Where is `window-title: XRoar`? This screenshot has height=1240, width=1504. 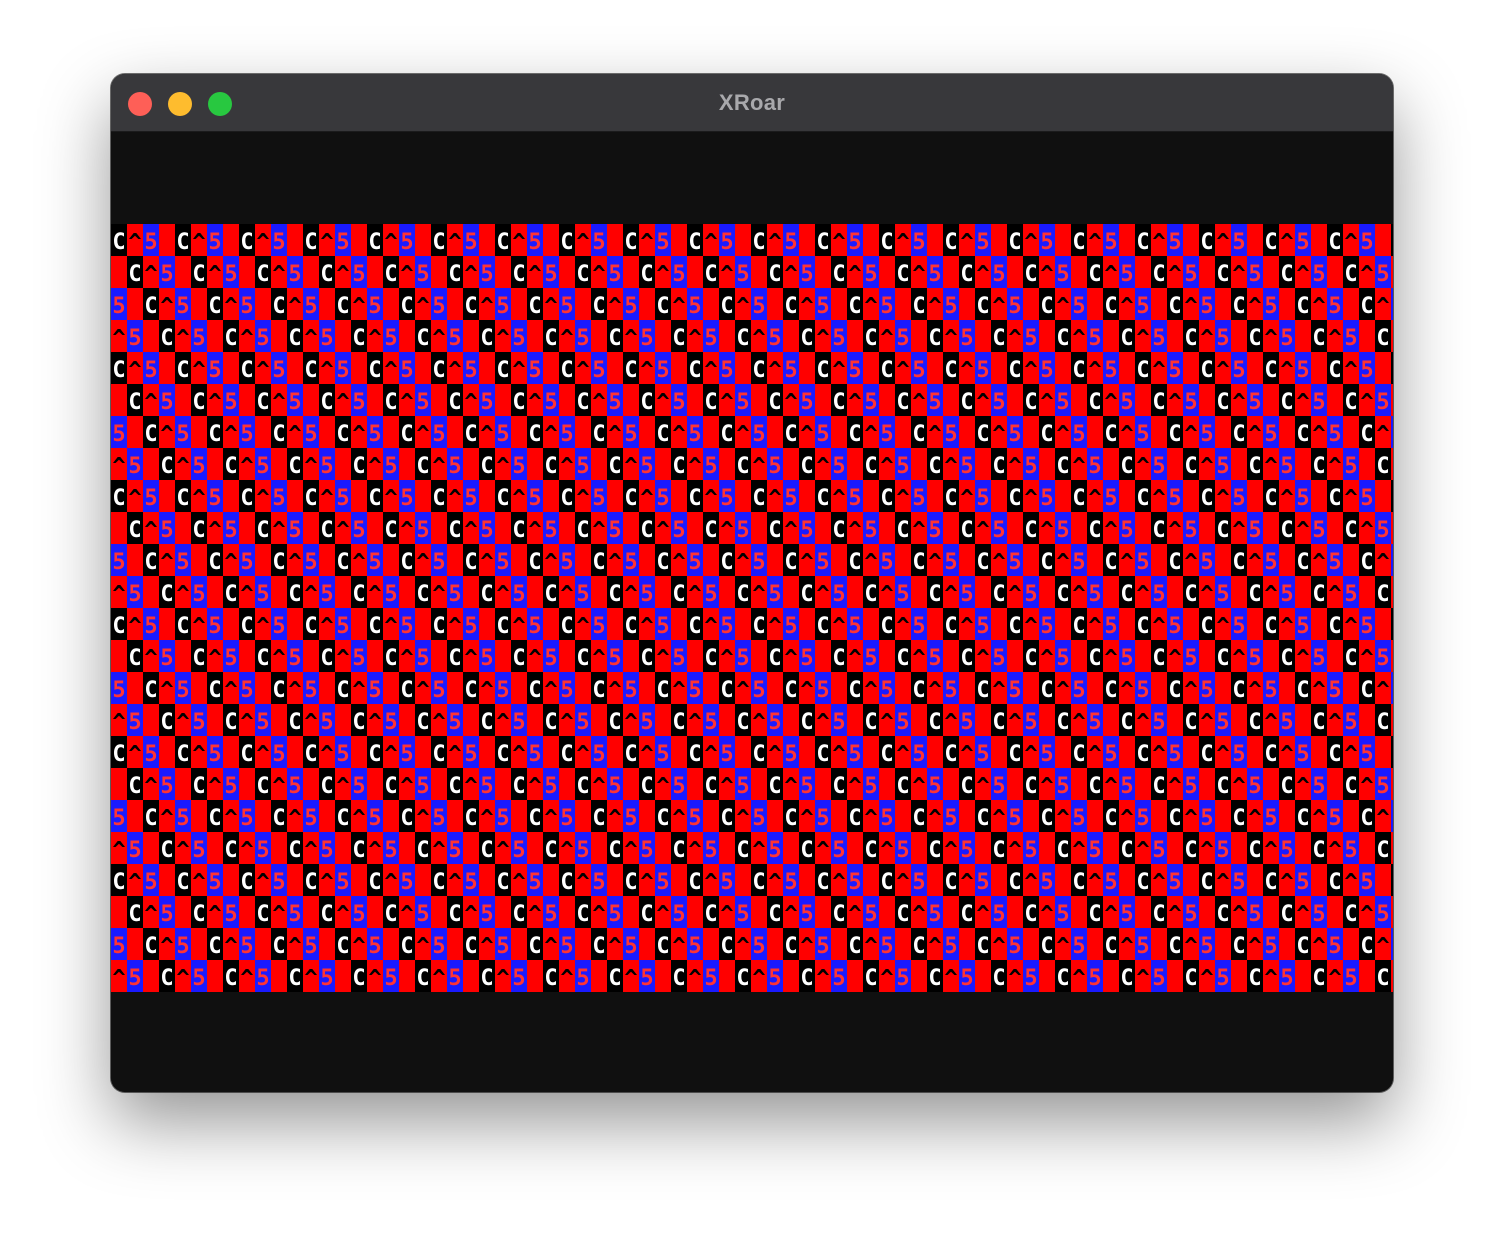
window-title: XRoar is located at coordinates (752, 102).